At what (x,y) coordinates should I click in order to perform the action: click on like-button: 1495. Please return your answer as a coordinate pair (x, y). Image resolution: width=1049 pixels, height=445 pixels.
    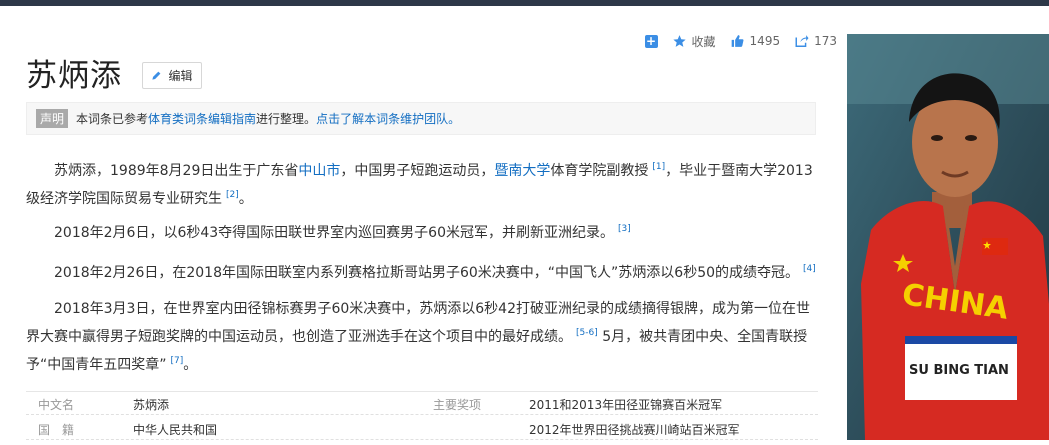
    Looking at the image, I should click on (755, 41).